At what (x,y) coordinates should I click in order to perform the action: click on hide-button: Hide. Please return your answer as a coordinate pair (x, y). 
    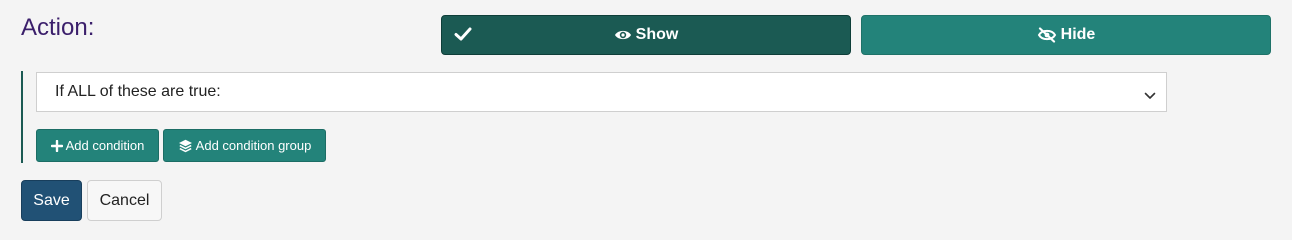
    Looking at the image, I should click on (1066, 35).